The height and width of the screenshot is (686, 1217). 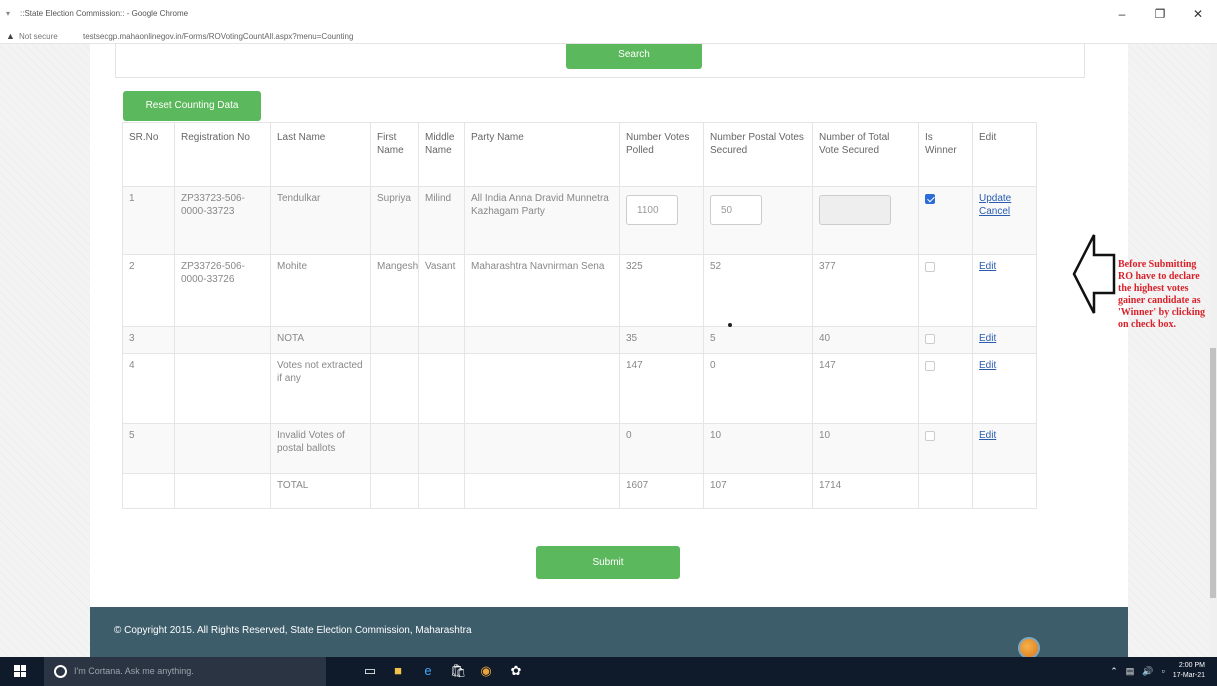 What do you see at coordinates (148, 290) in the screenshot?
I see `cell-sr: 2` at bounding box center [148, 290].